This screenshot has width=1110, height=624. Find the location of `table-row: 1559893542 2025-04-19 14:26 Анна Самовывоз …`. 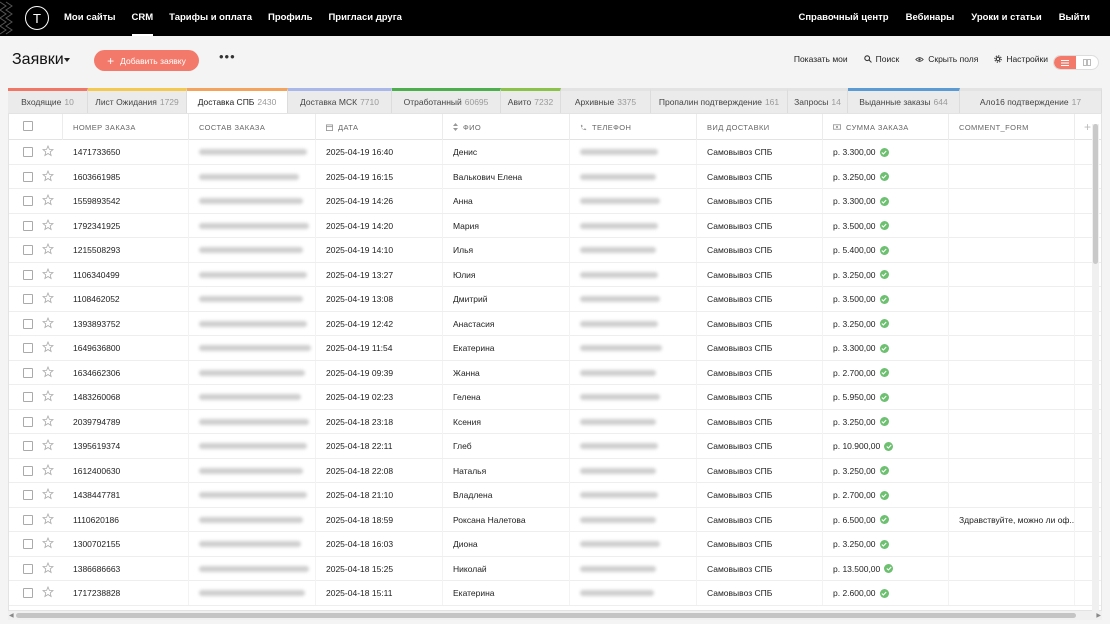

table-row: 1559893542 2025-04-19 14:26 Анна Самовывоз … is located at coordinates (555, 201).